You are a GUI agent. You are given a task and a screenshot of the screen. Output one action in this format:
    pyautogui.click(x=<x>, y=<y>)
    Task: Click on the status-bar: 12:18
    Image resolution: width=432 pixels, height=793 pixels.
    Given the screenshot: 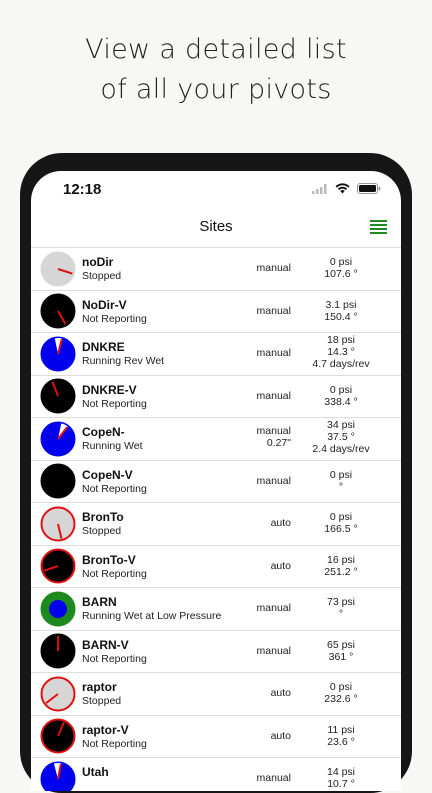 What is the action you would take?
    pyautogui.click(x=216, y=189)
    